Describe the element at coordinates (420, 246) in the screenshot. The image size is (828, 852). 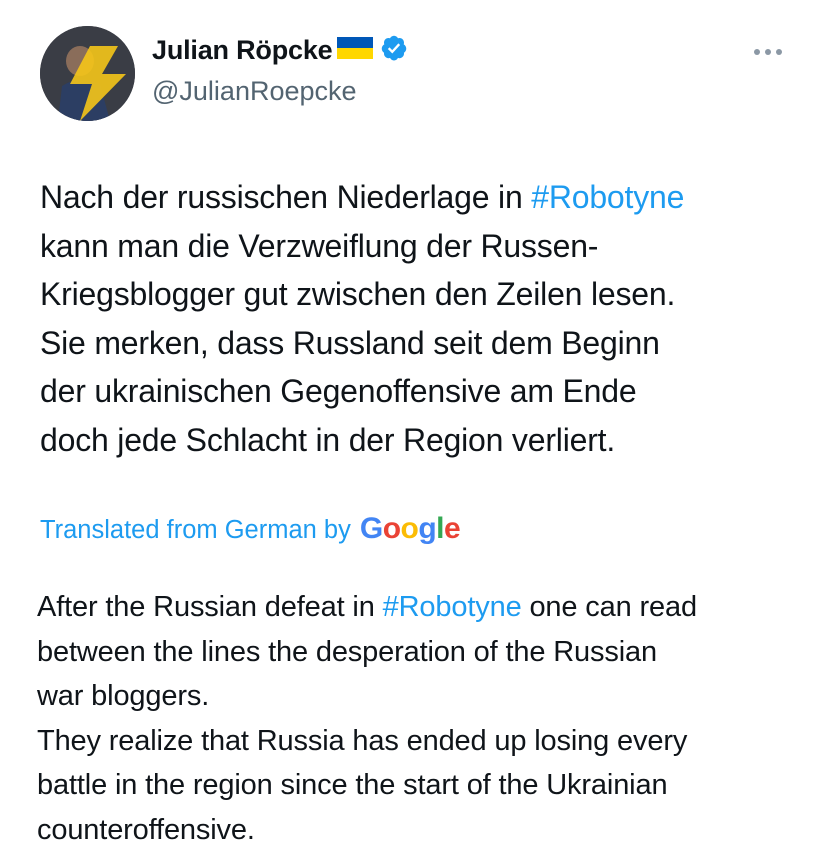
I see `tweet-line: kann man die Verzweiflung der Russen-` at that location.